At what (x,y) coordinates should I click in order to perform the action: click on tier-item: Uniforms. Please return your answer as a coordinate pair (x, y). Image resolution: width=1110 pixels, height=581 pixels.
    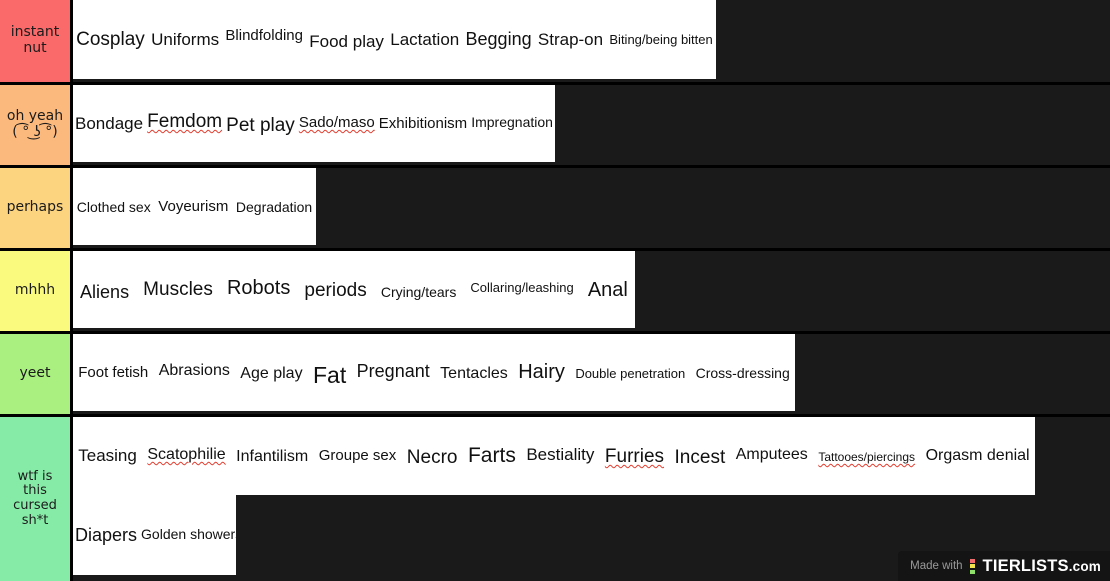
    Looking at the image, I should click on (185, 40).